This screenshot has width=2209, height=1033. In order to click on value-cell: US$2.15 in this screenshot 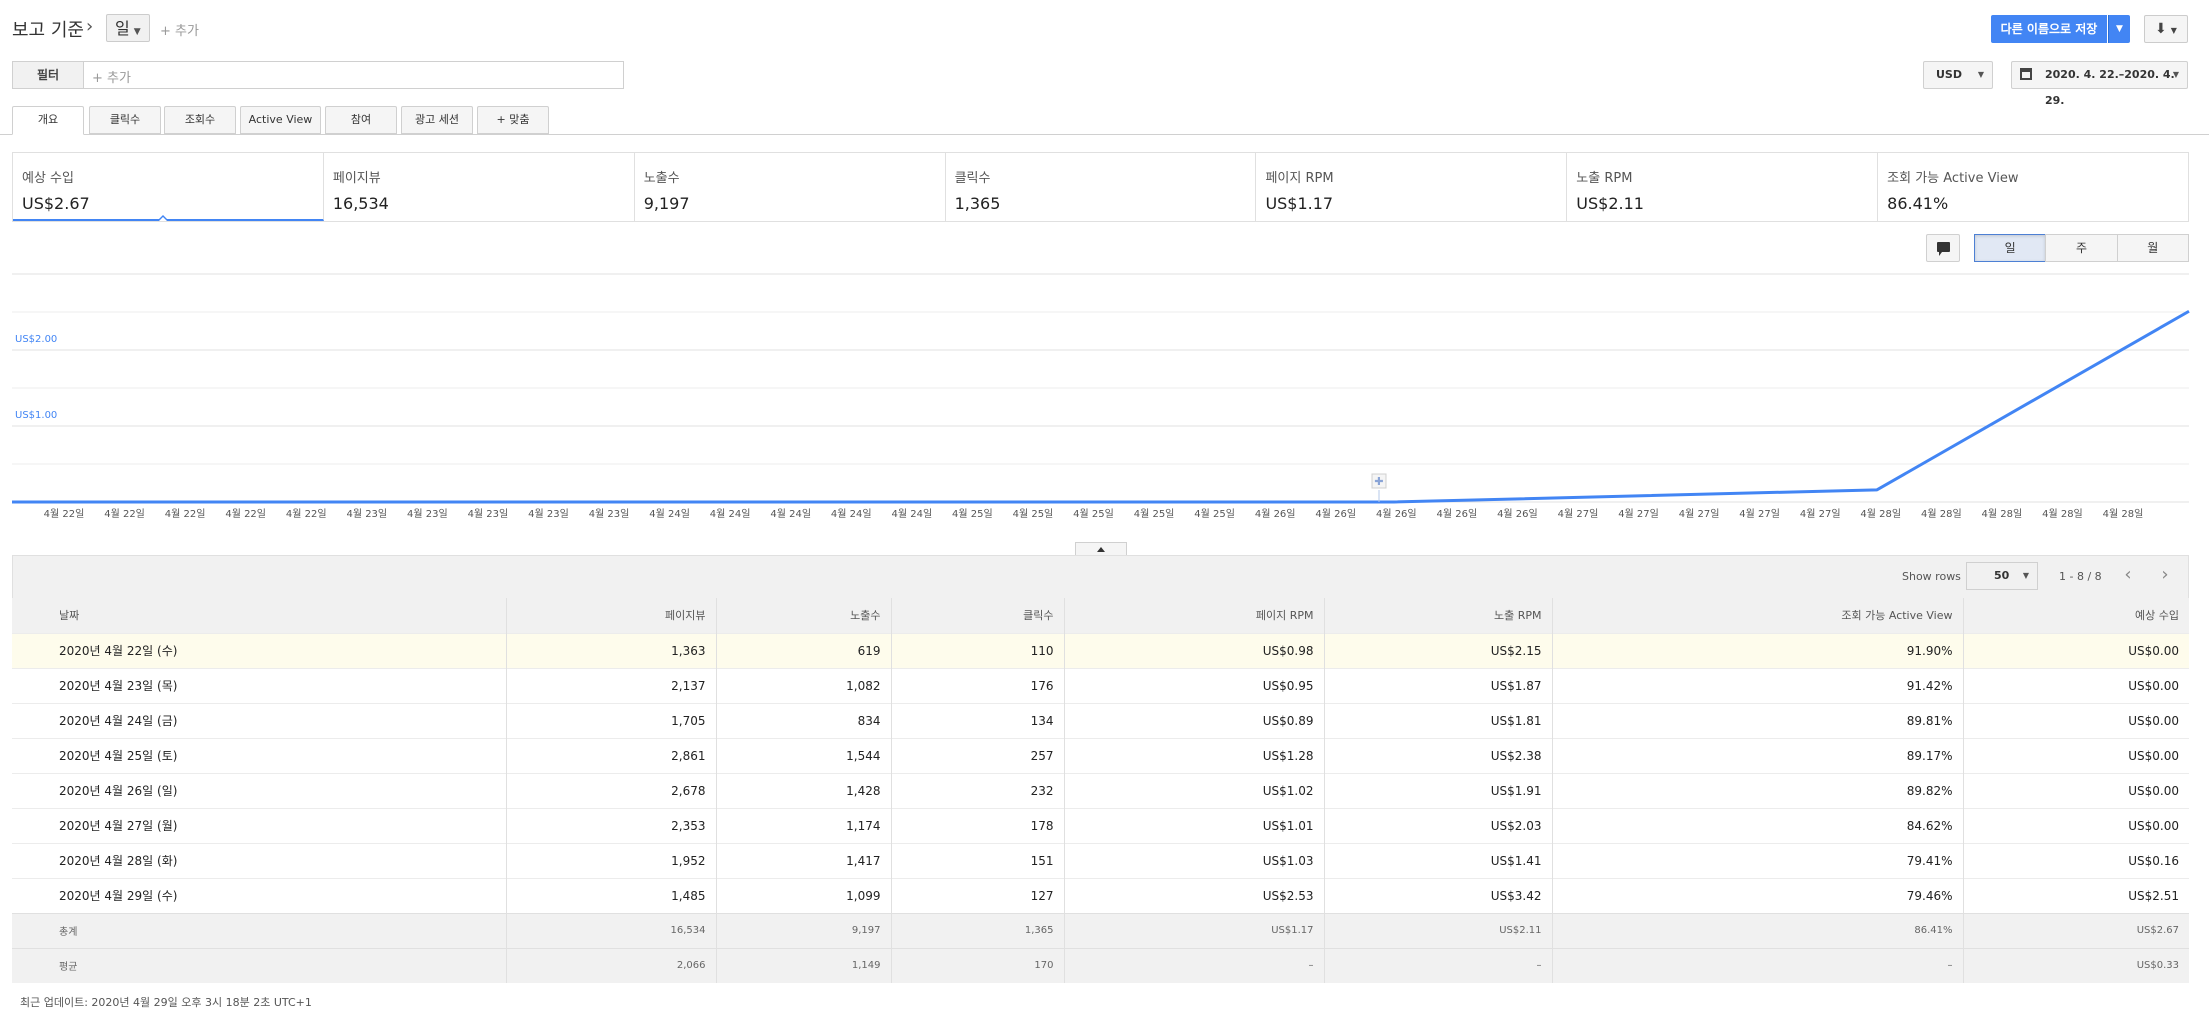, I will do `click(1438, 650)`.